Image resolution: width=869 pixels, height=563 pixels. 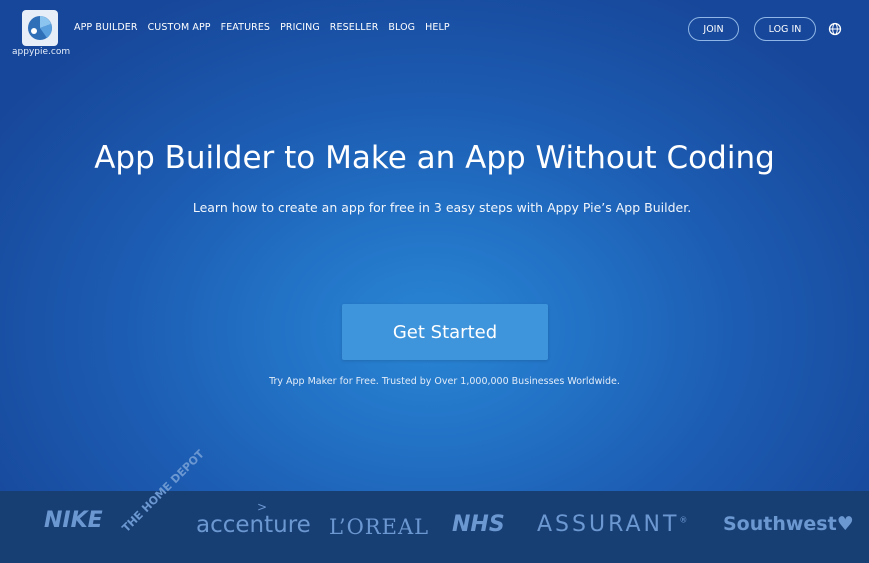 I want to click on login-button: LOG IN, so click(x=785, y=29).